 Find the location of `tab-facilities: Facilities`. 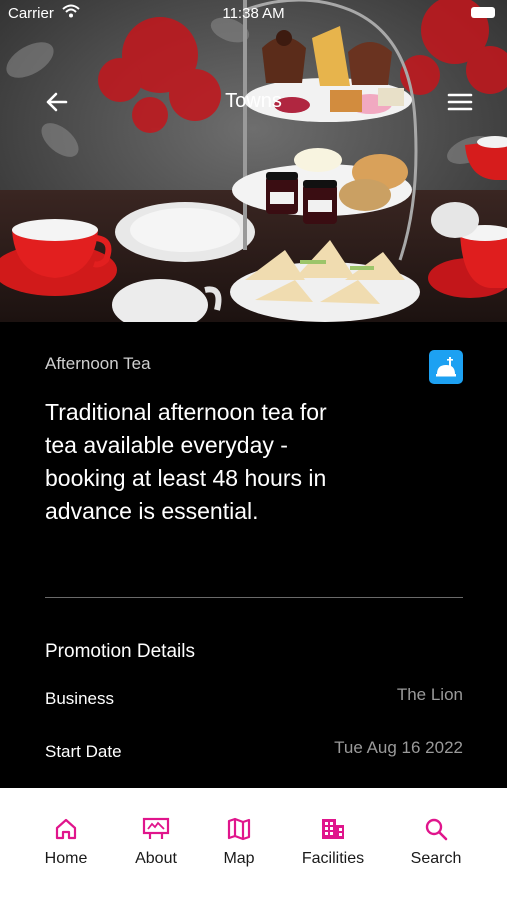

tab-facilities: Facilities is located at coordinates (333, 842).